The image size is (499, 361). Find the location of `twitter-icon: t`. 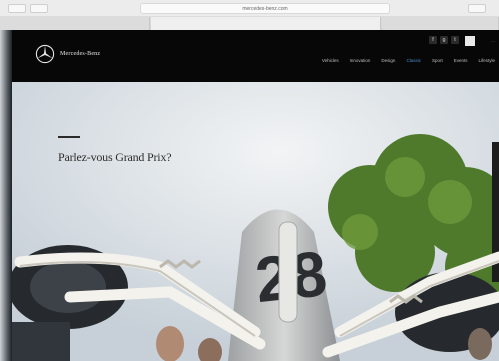

twitter-icon: t is located at coordinates (455, 40).